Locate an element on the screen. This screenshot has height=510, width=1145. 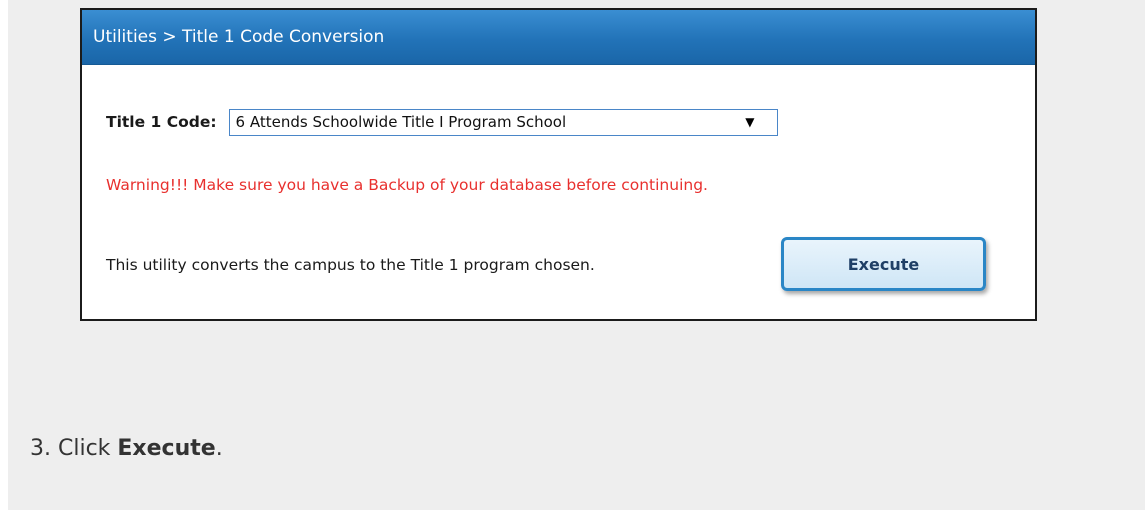
instruction-step: 3. Click Execute. is located at coordinates (126, 448).